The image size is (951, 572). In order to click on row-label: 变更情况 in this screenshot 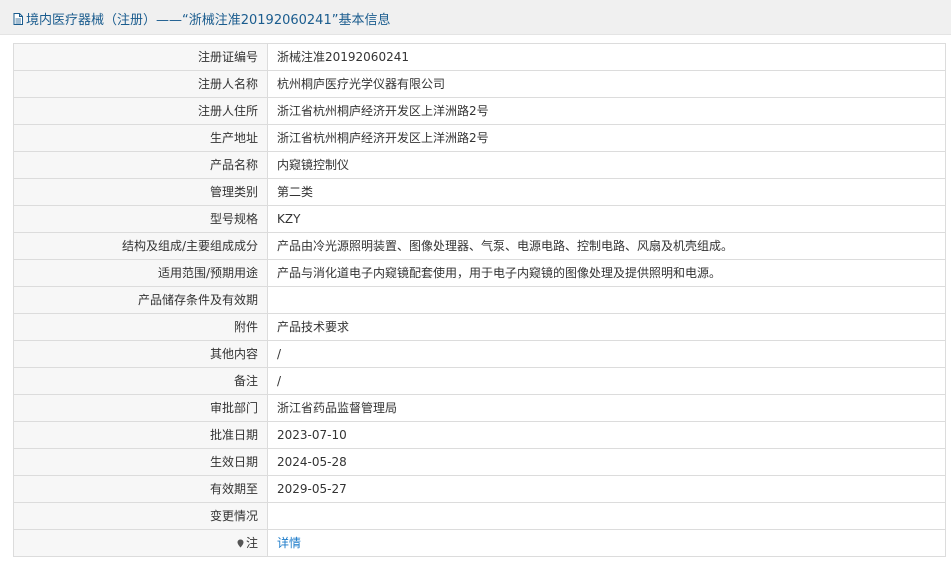, I will do `click(140, 516)`.